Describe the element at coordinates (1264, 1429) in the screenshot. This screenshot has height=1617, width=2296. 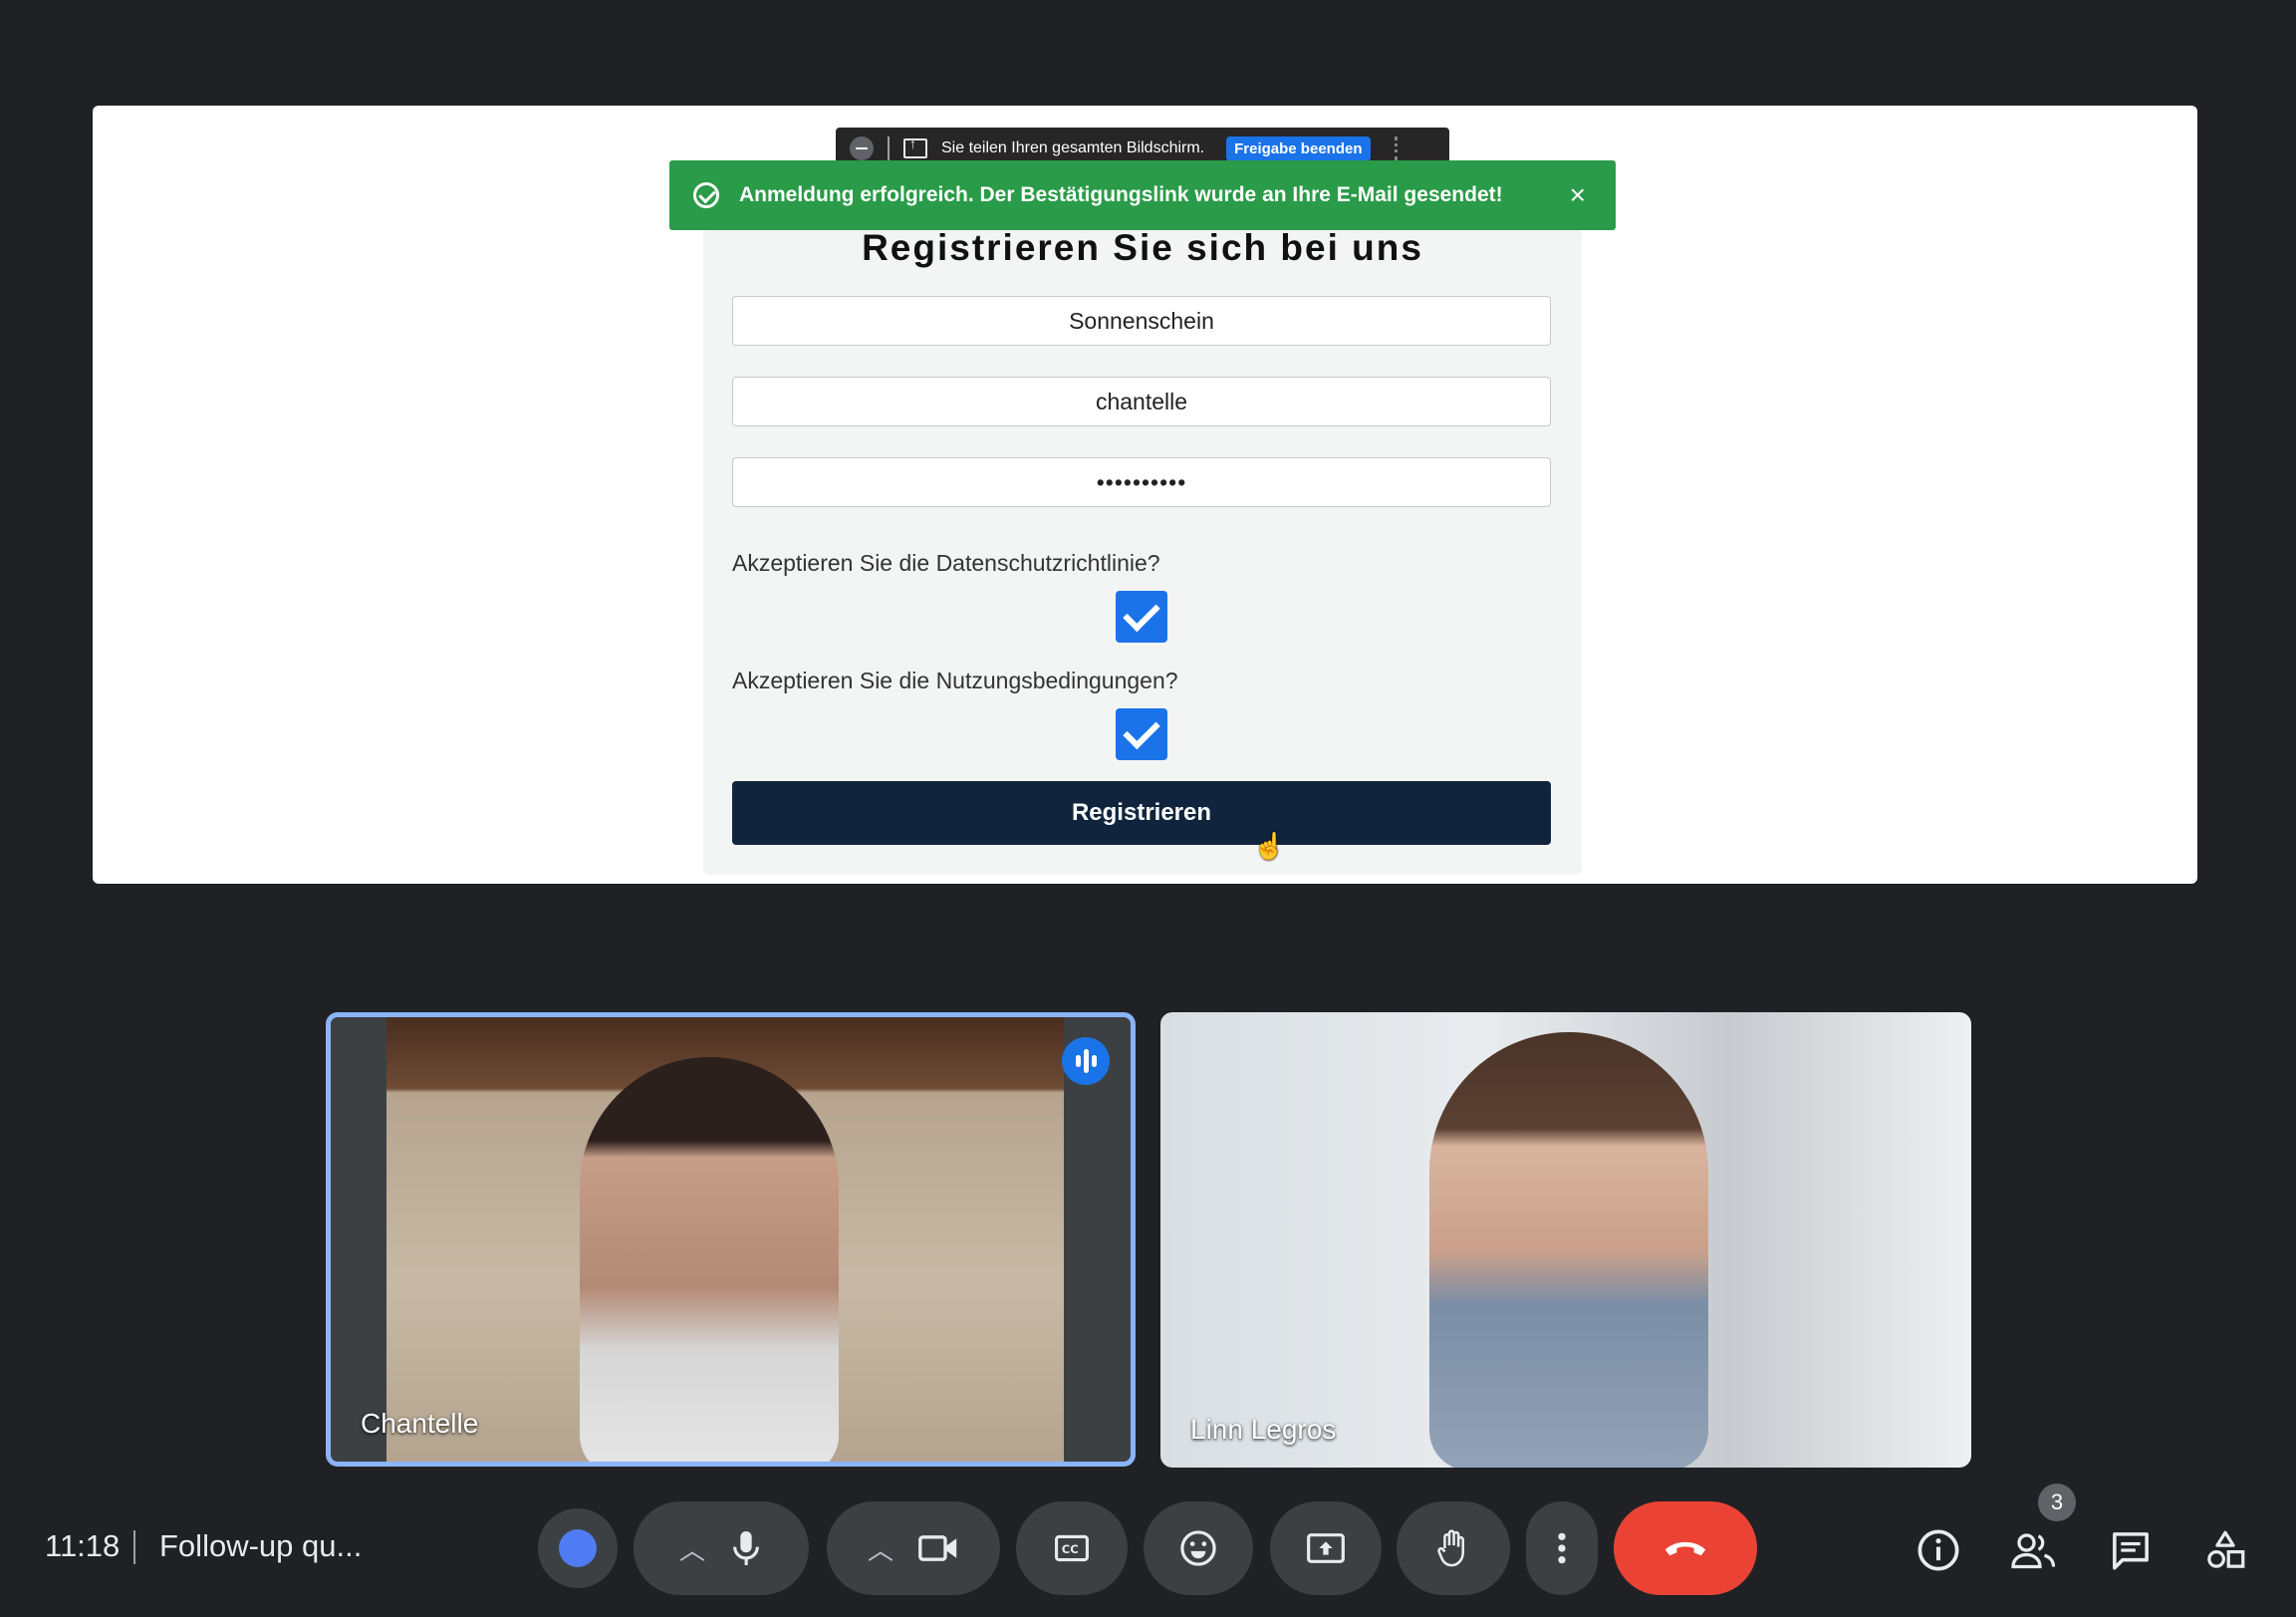
I see `participant-name: Linn Legros` at that location.